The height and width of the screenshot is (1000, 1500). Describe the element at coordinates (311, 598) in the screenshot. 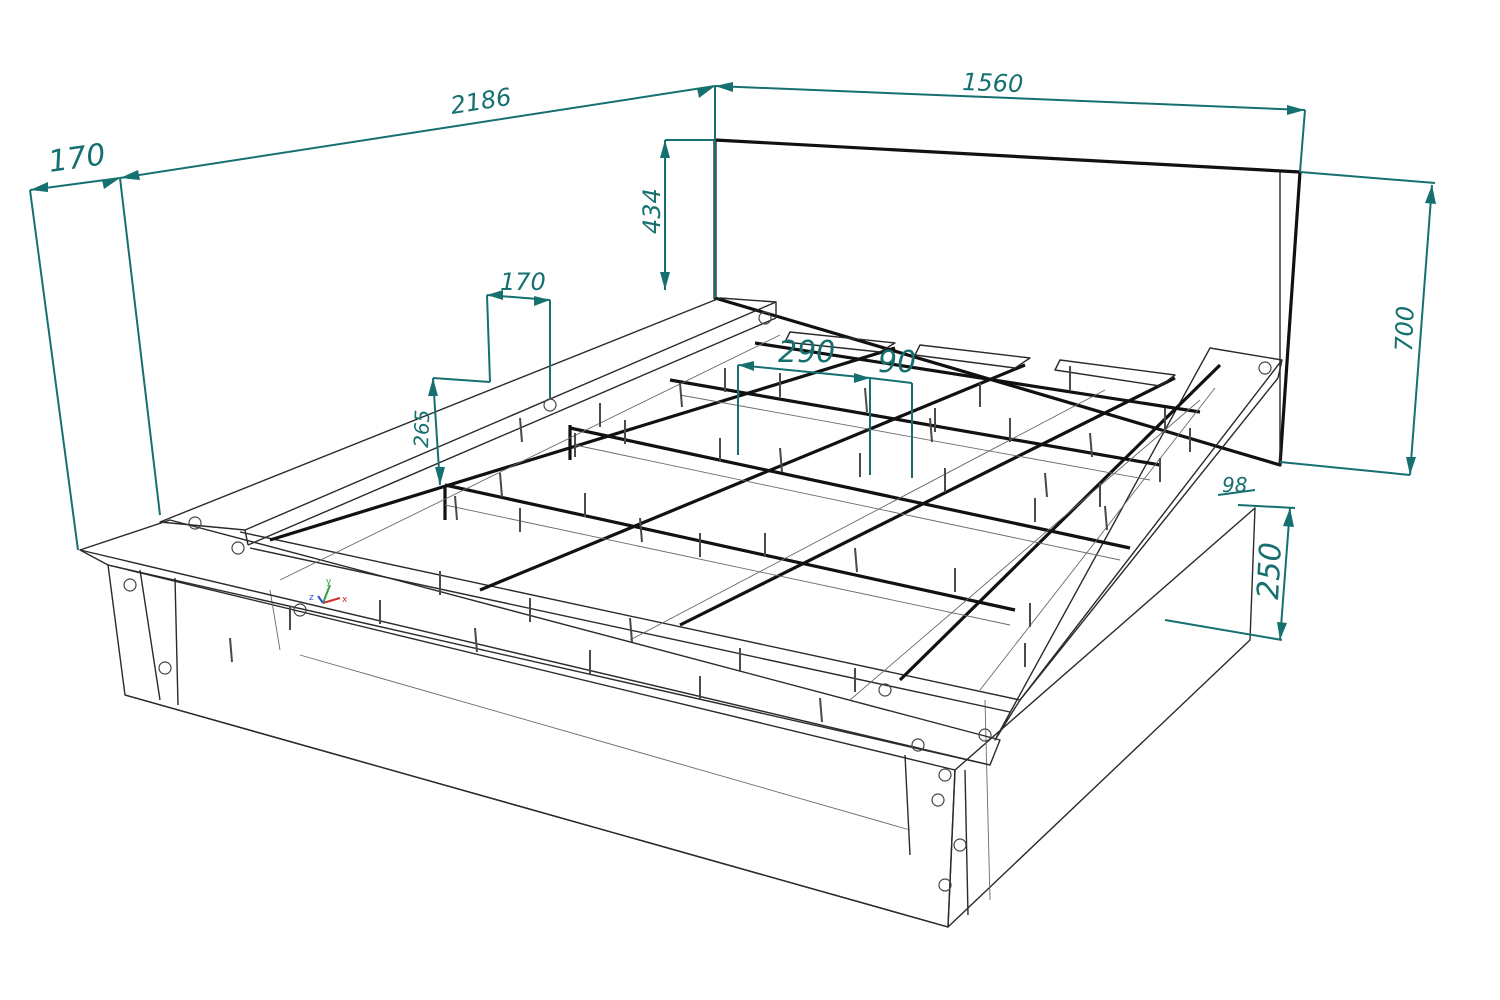

I see `axis-z-label: z` at that location.